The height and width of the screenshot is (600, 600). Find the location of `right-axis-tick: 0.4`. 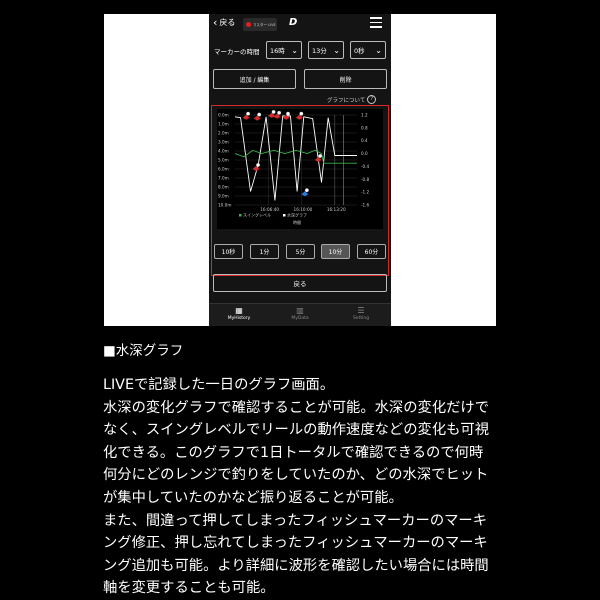

right-axis-tick: 0.4 is located at coordinates (364, 140).